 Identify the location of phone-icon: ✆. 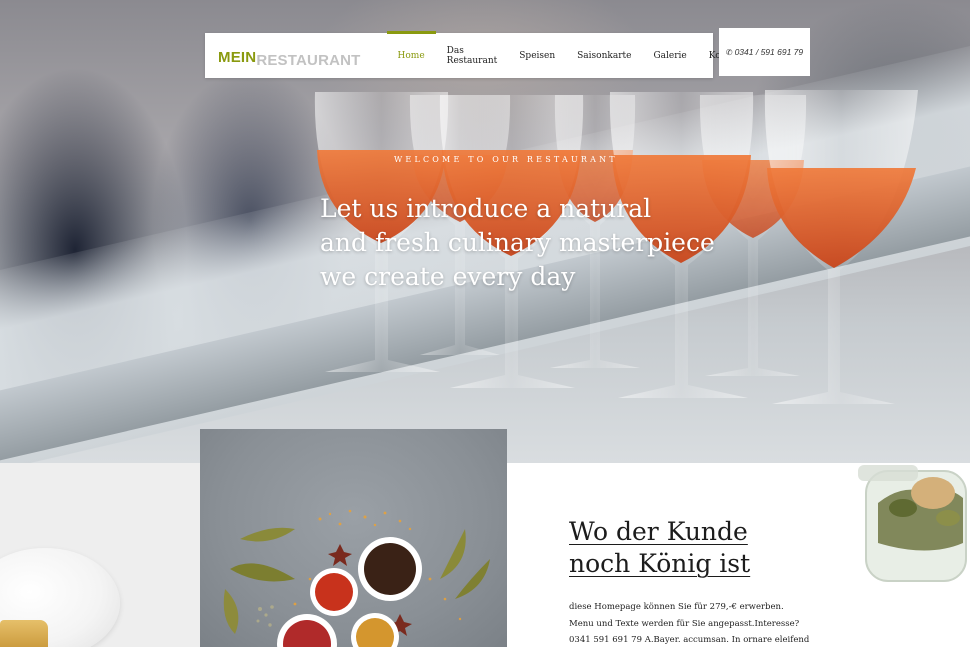
(729, 52).